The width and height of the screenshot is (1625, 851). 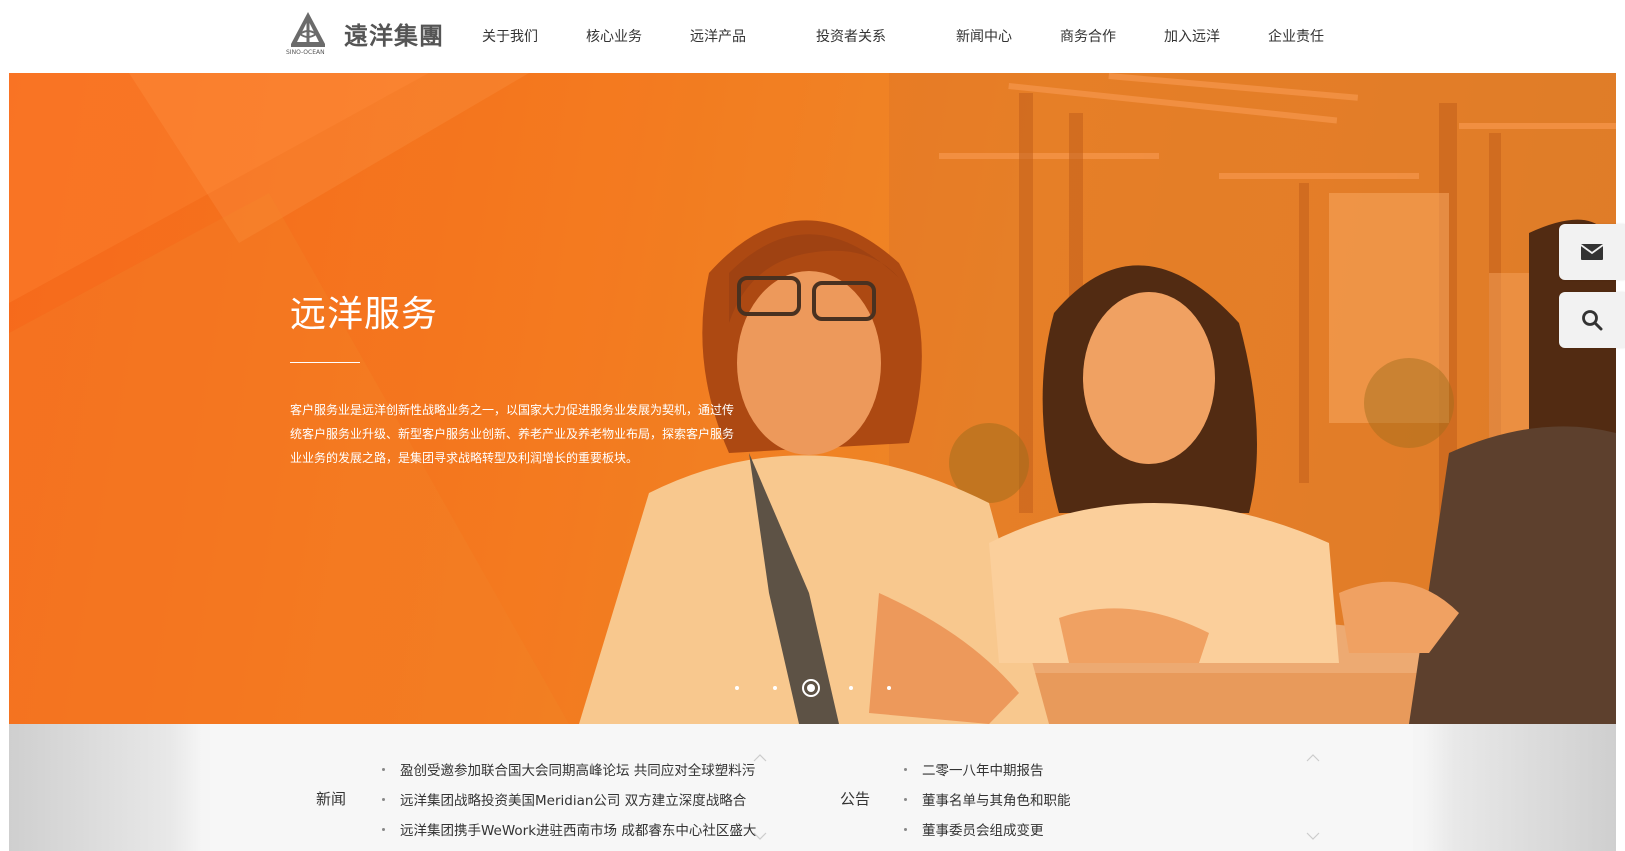 What do you see at coordinates (760, 836) in the screenshot?
I see `news-scroll-down-icon` at bounding box center [760, 836].